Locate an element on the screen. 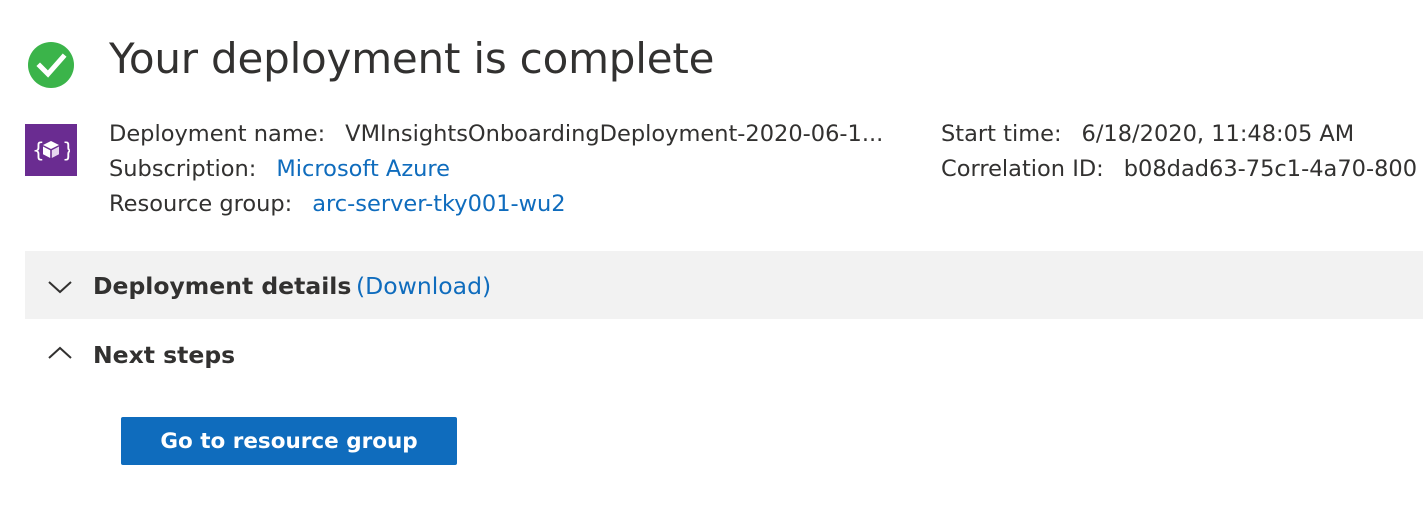 Image resolution: width=1423 pixels, height=509 pixels. go-to-resource-group-button: Go to resource group is located at coordinates (289, 441).